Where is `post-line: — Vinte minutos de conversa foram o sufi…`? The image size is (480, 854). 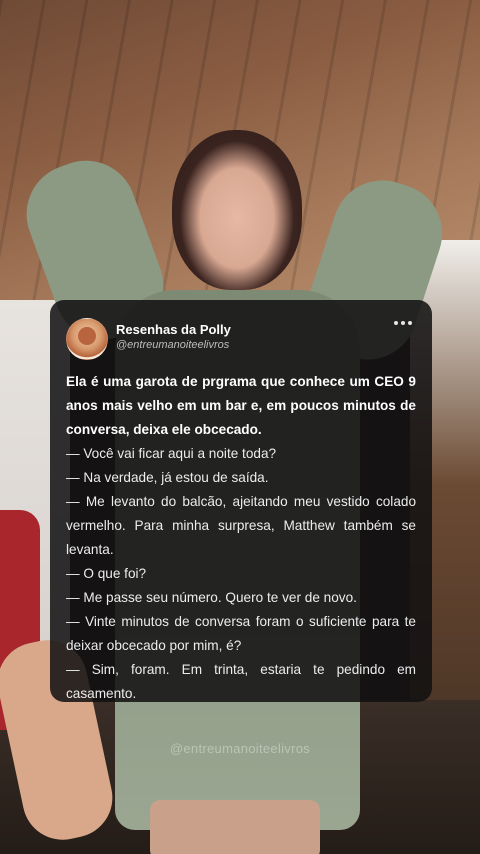 post-line: — Vinte minutos de conversa foram o sufi… is located at coordinates (241, 633).